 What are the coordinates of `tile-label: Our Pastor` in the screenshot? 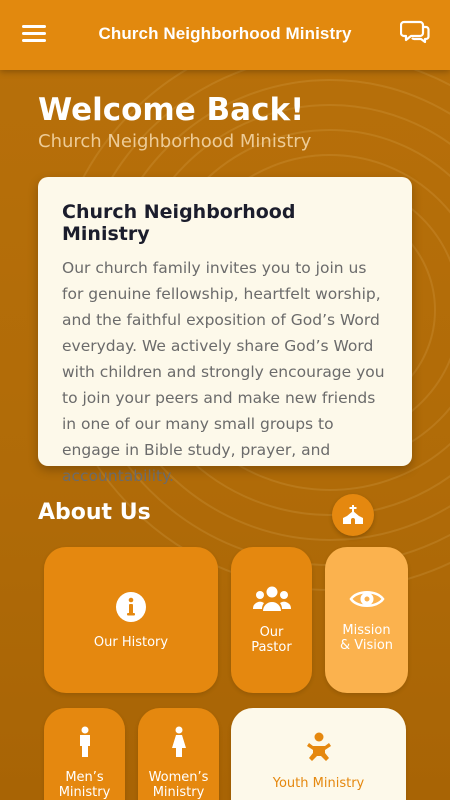 It's located at (271, 640).